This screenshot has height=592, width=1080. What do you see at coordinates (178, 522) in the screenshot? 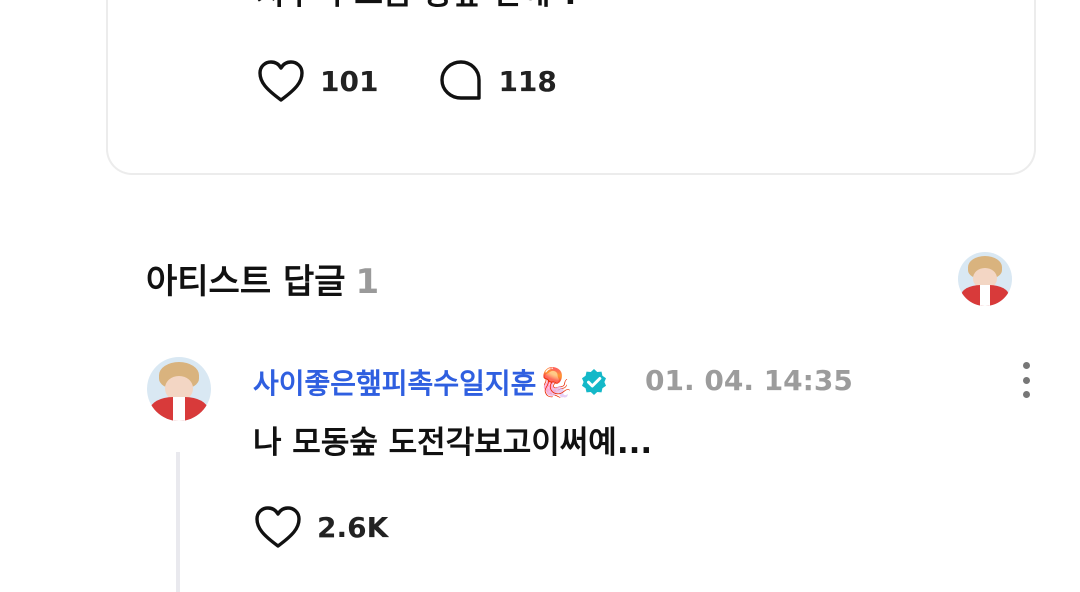
I see `reply-thread-line` at bounding box center [178, 522].